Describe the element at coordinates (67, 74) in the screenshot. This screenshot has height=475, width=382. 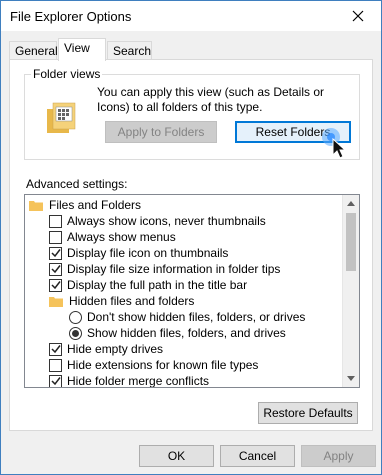
I see `folder-views-title: Folder views` at that location.